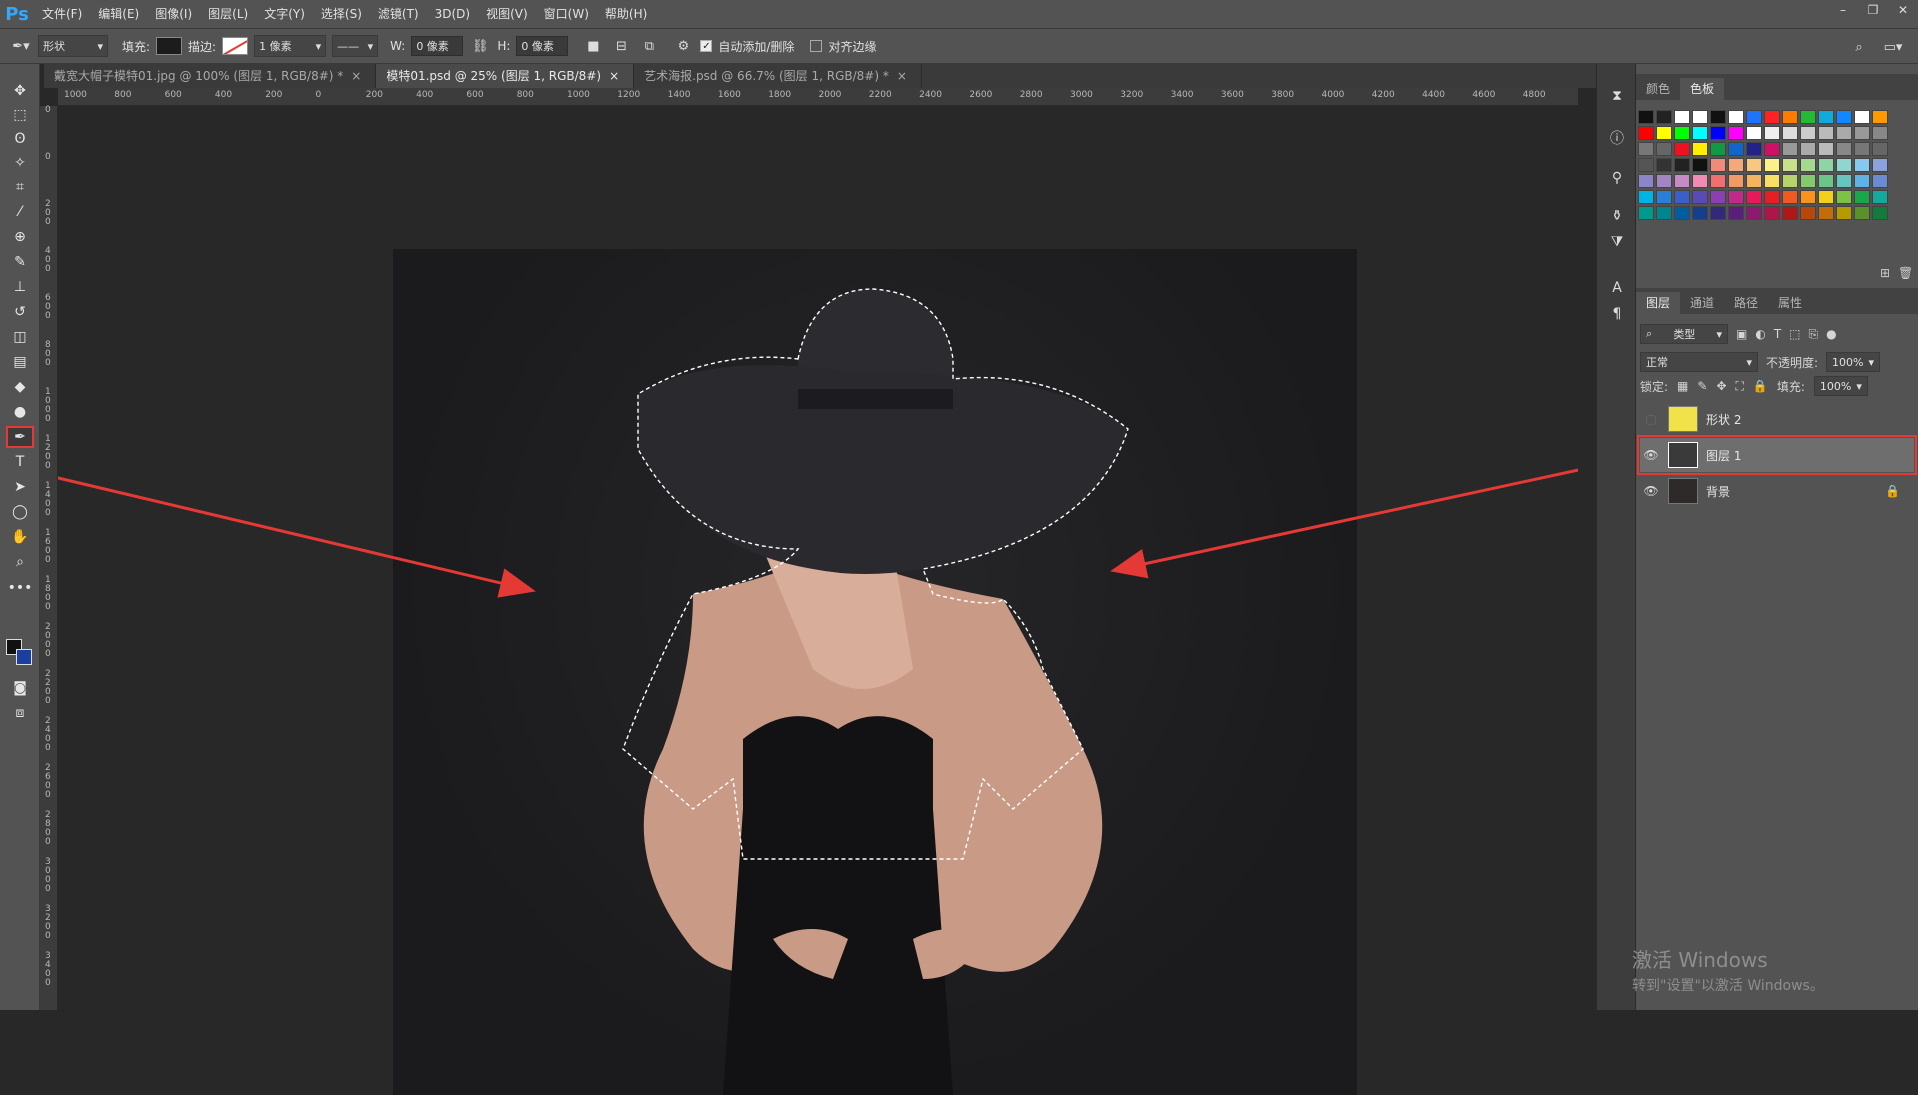 Image resolution: width=1918 pixels, height=1095 pixels. Describe the element at coordinates (1853, 362) in the screenshot. I see `opacity-input: 100% ▾` at that location.